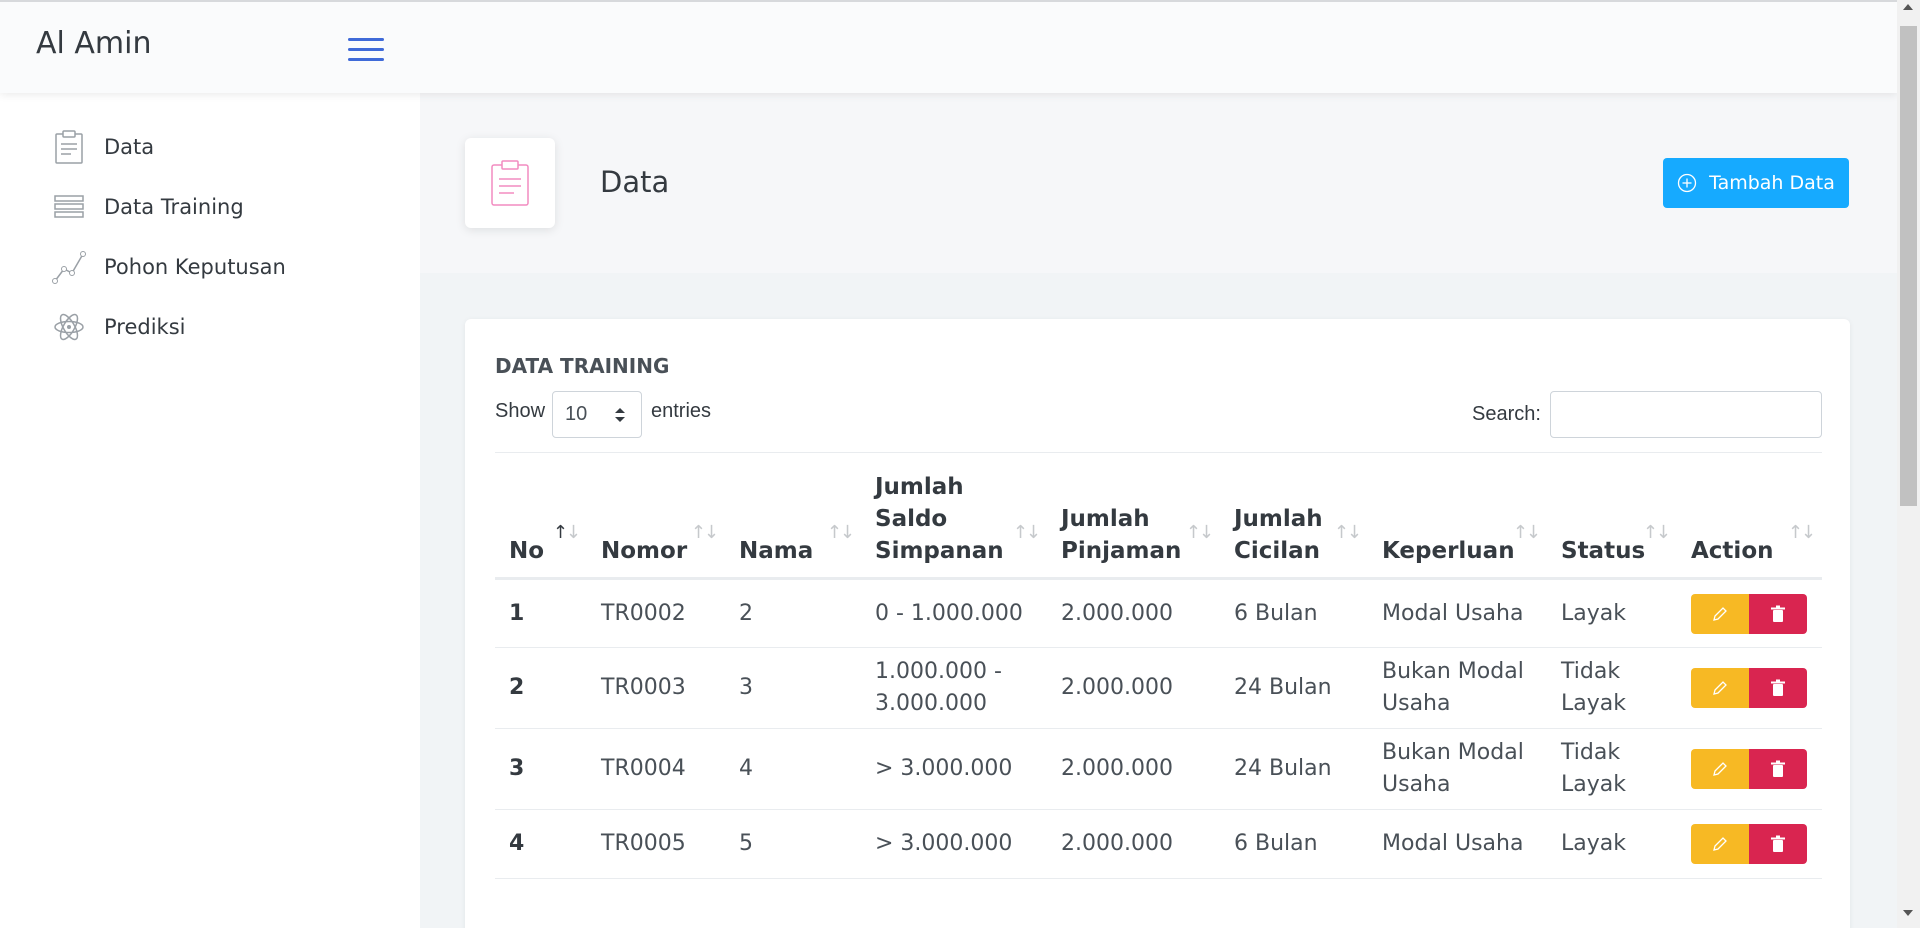 This screenshot has height=928, width=1920. Describe the element at coordinates (1158, 183) in the screenshot. I see `page-title-bar: Data Tambah Data` at that location.